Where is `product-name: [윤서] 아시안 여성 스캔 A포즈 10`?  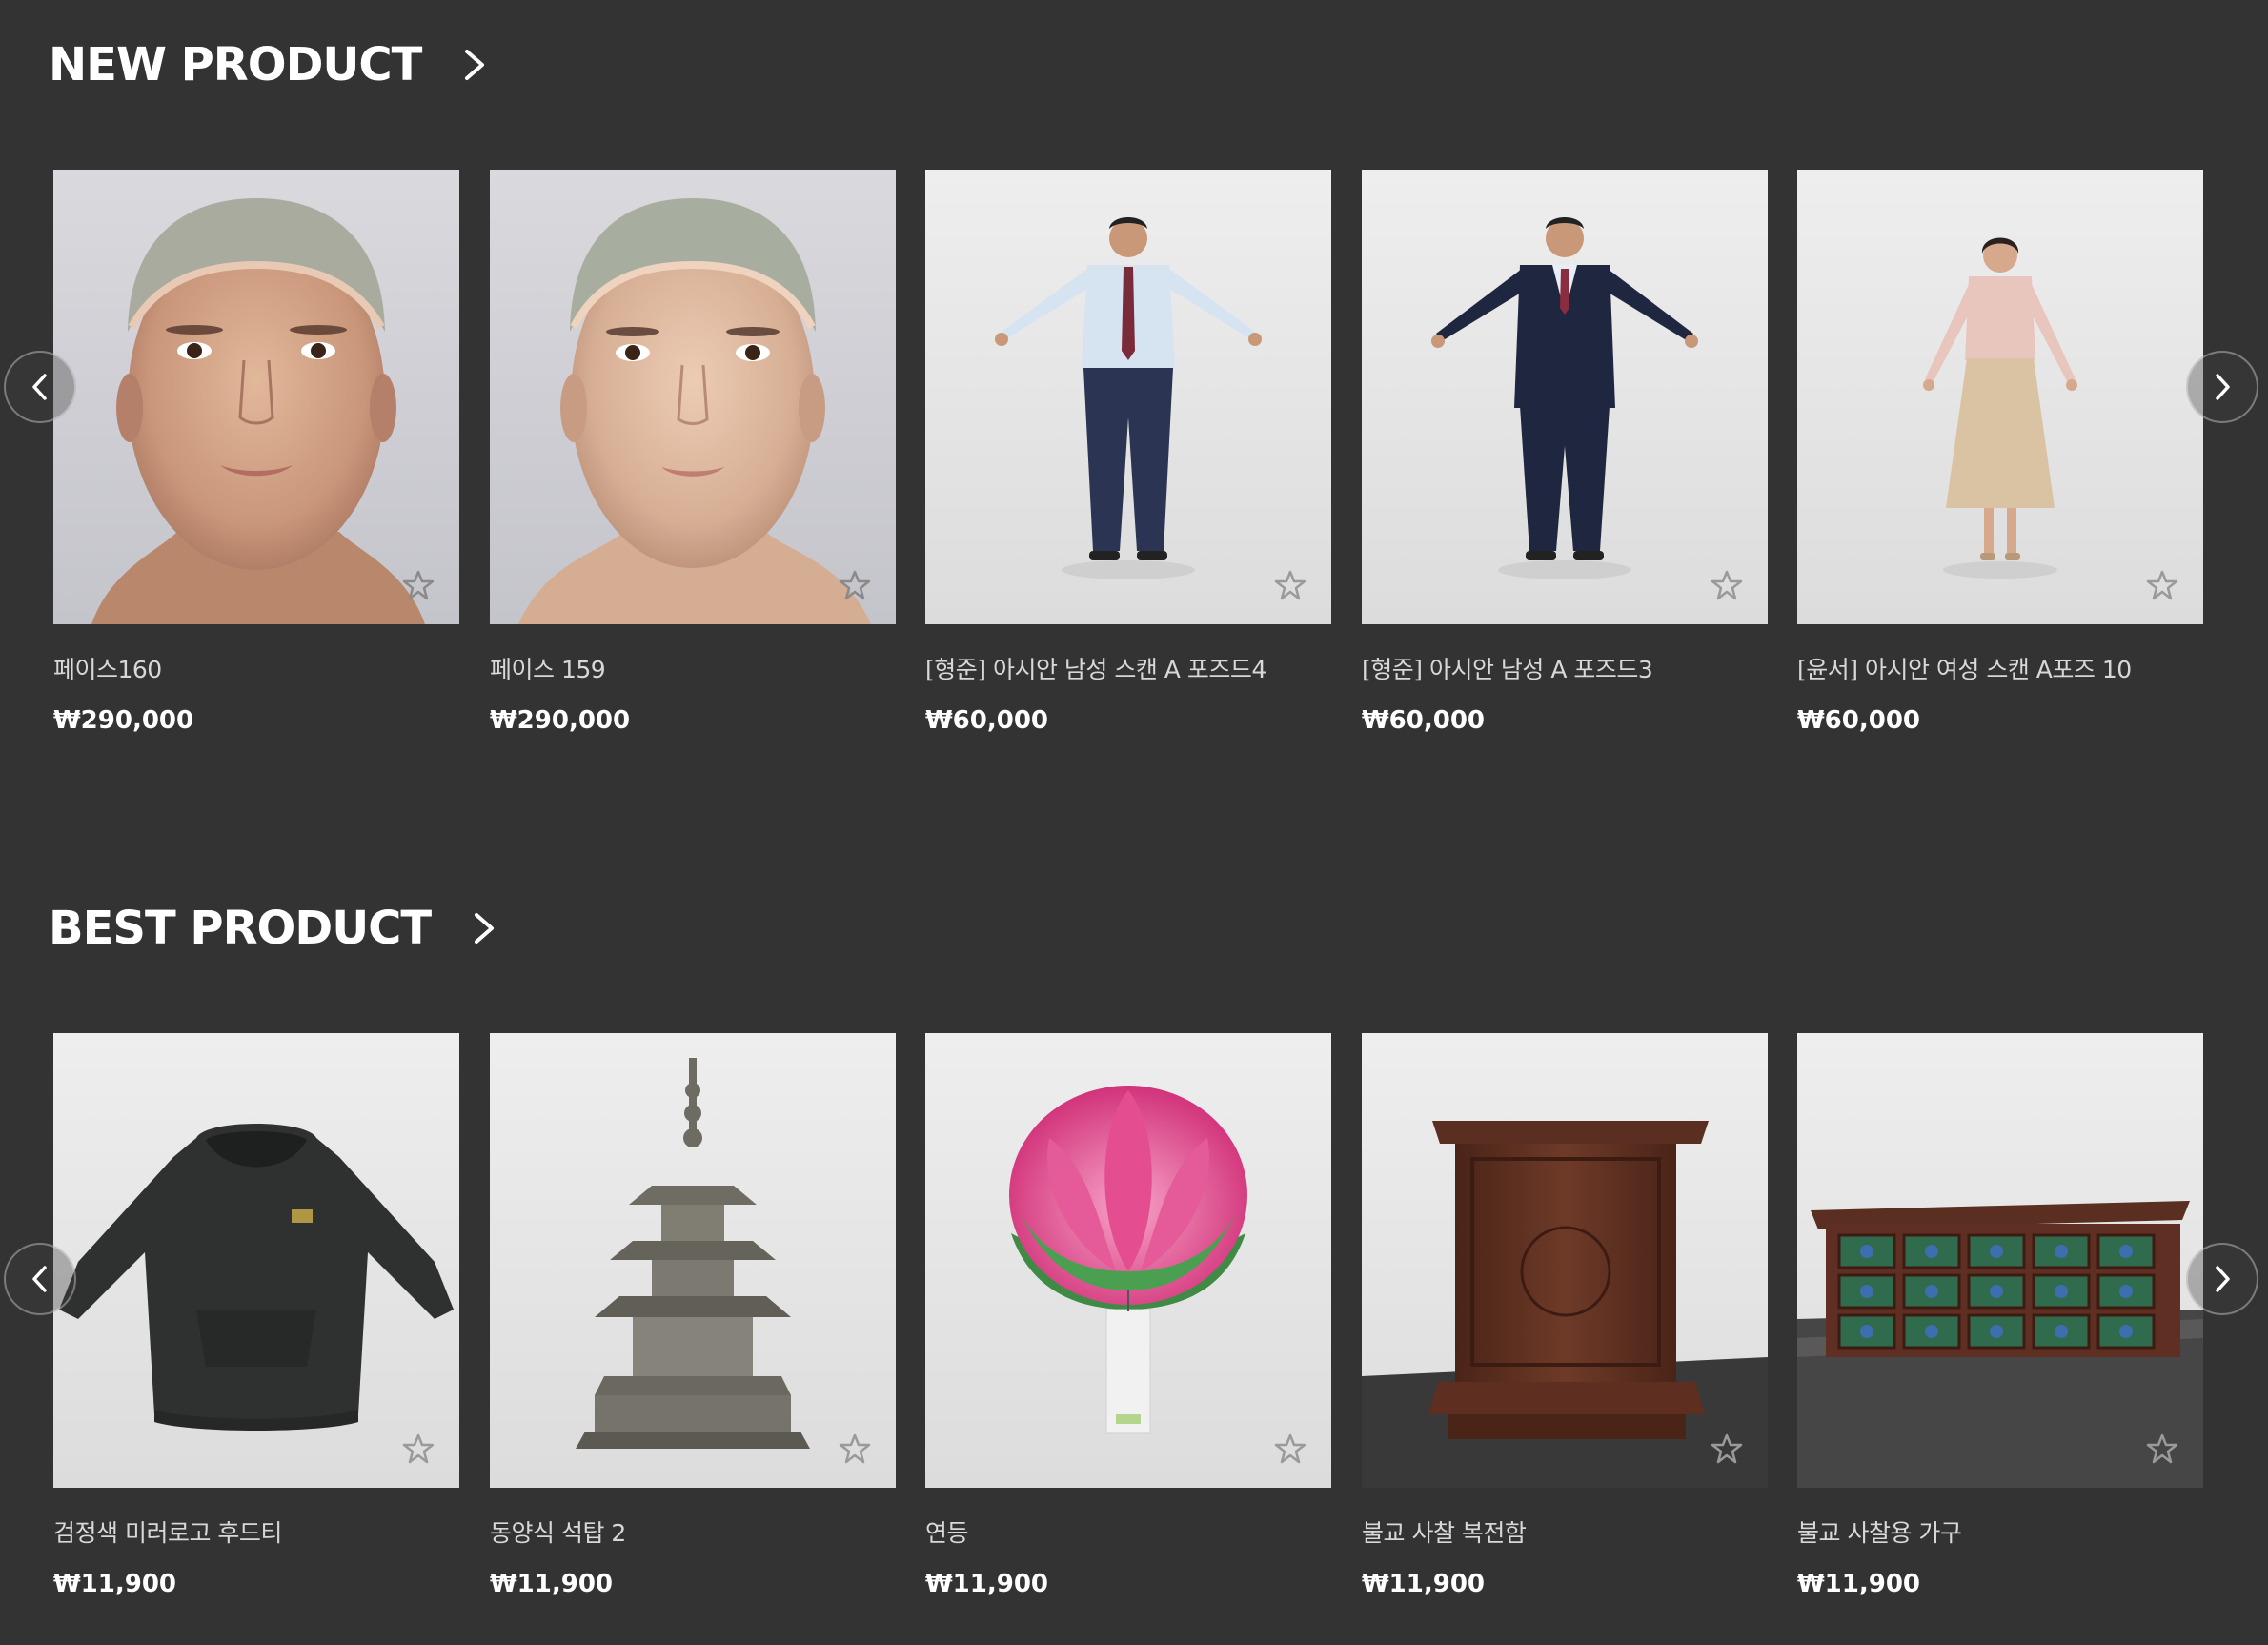 product-name: [윤서] 아시안 여성 스캔 A포즈 10 is located at coordinates (2000, 668).